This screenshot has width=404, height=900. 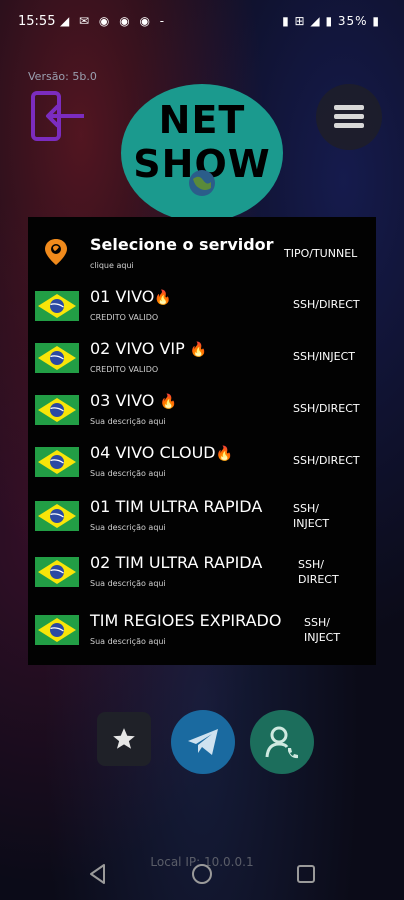 What do you see at coordinates (176, 506) in the screenshot?
I see `server-name: 01 TIM ULTRA RAPIDA` at bounding box center [176, 506].